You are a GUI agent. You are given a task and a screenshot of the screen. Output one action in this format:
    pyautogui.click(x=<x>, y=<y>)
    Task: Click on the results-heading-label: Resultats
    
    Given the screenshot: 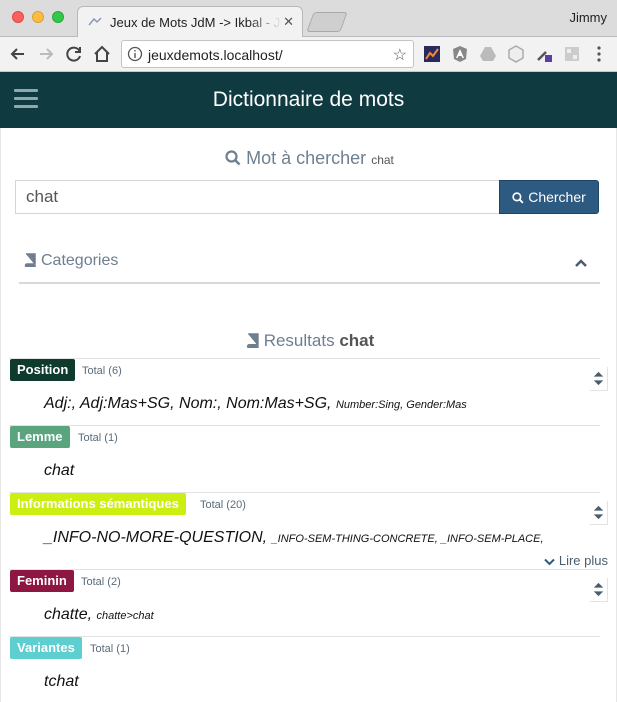 What is the action you would take?
    pyautogui.click(x=299, y=340)
    